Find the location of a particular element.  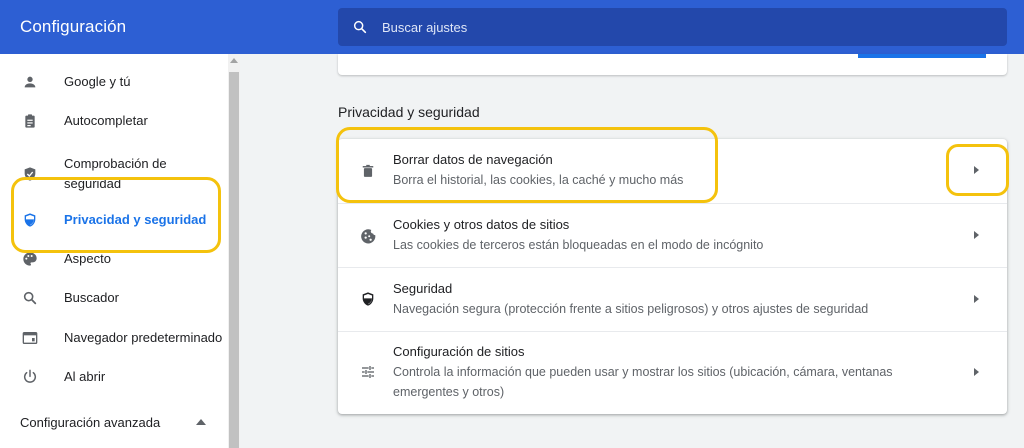

previous-section-card is located at coordinates (672, 64).